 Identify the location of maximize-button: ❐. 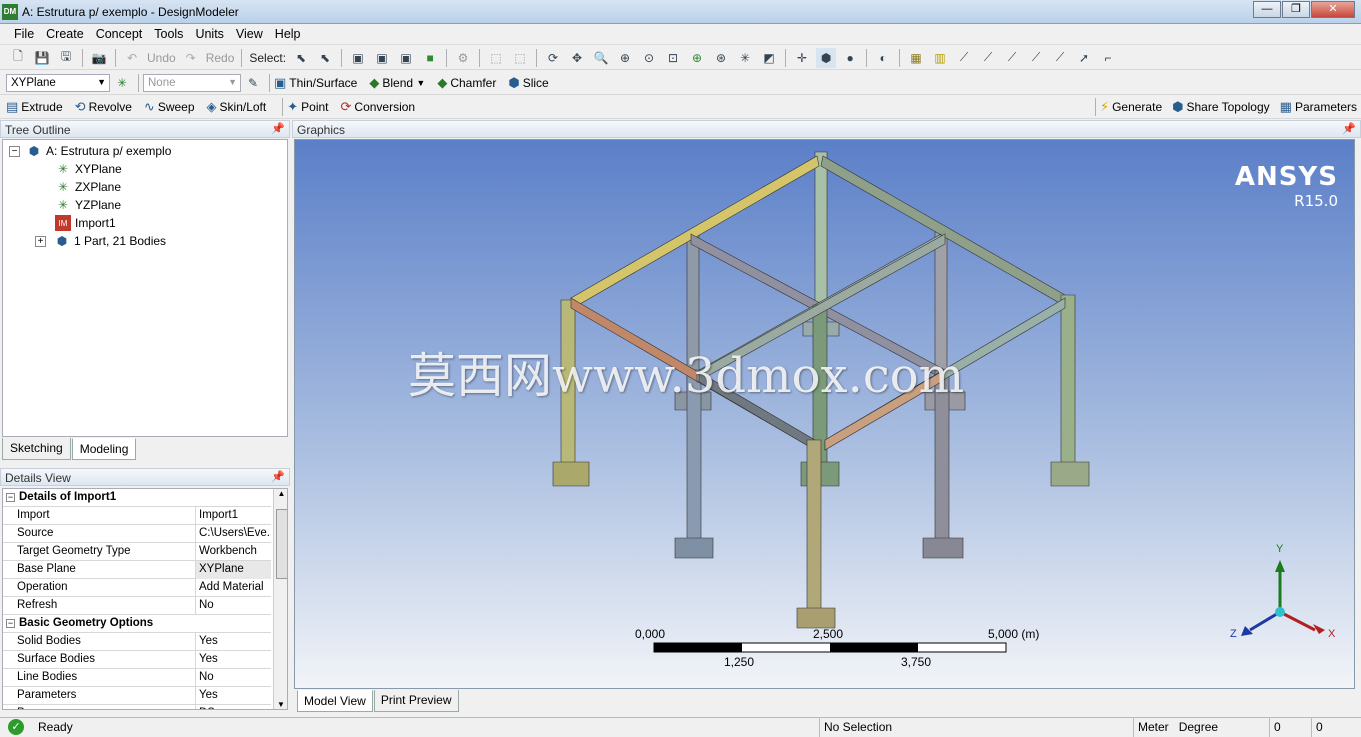
(1296, 9).